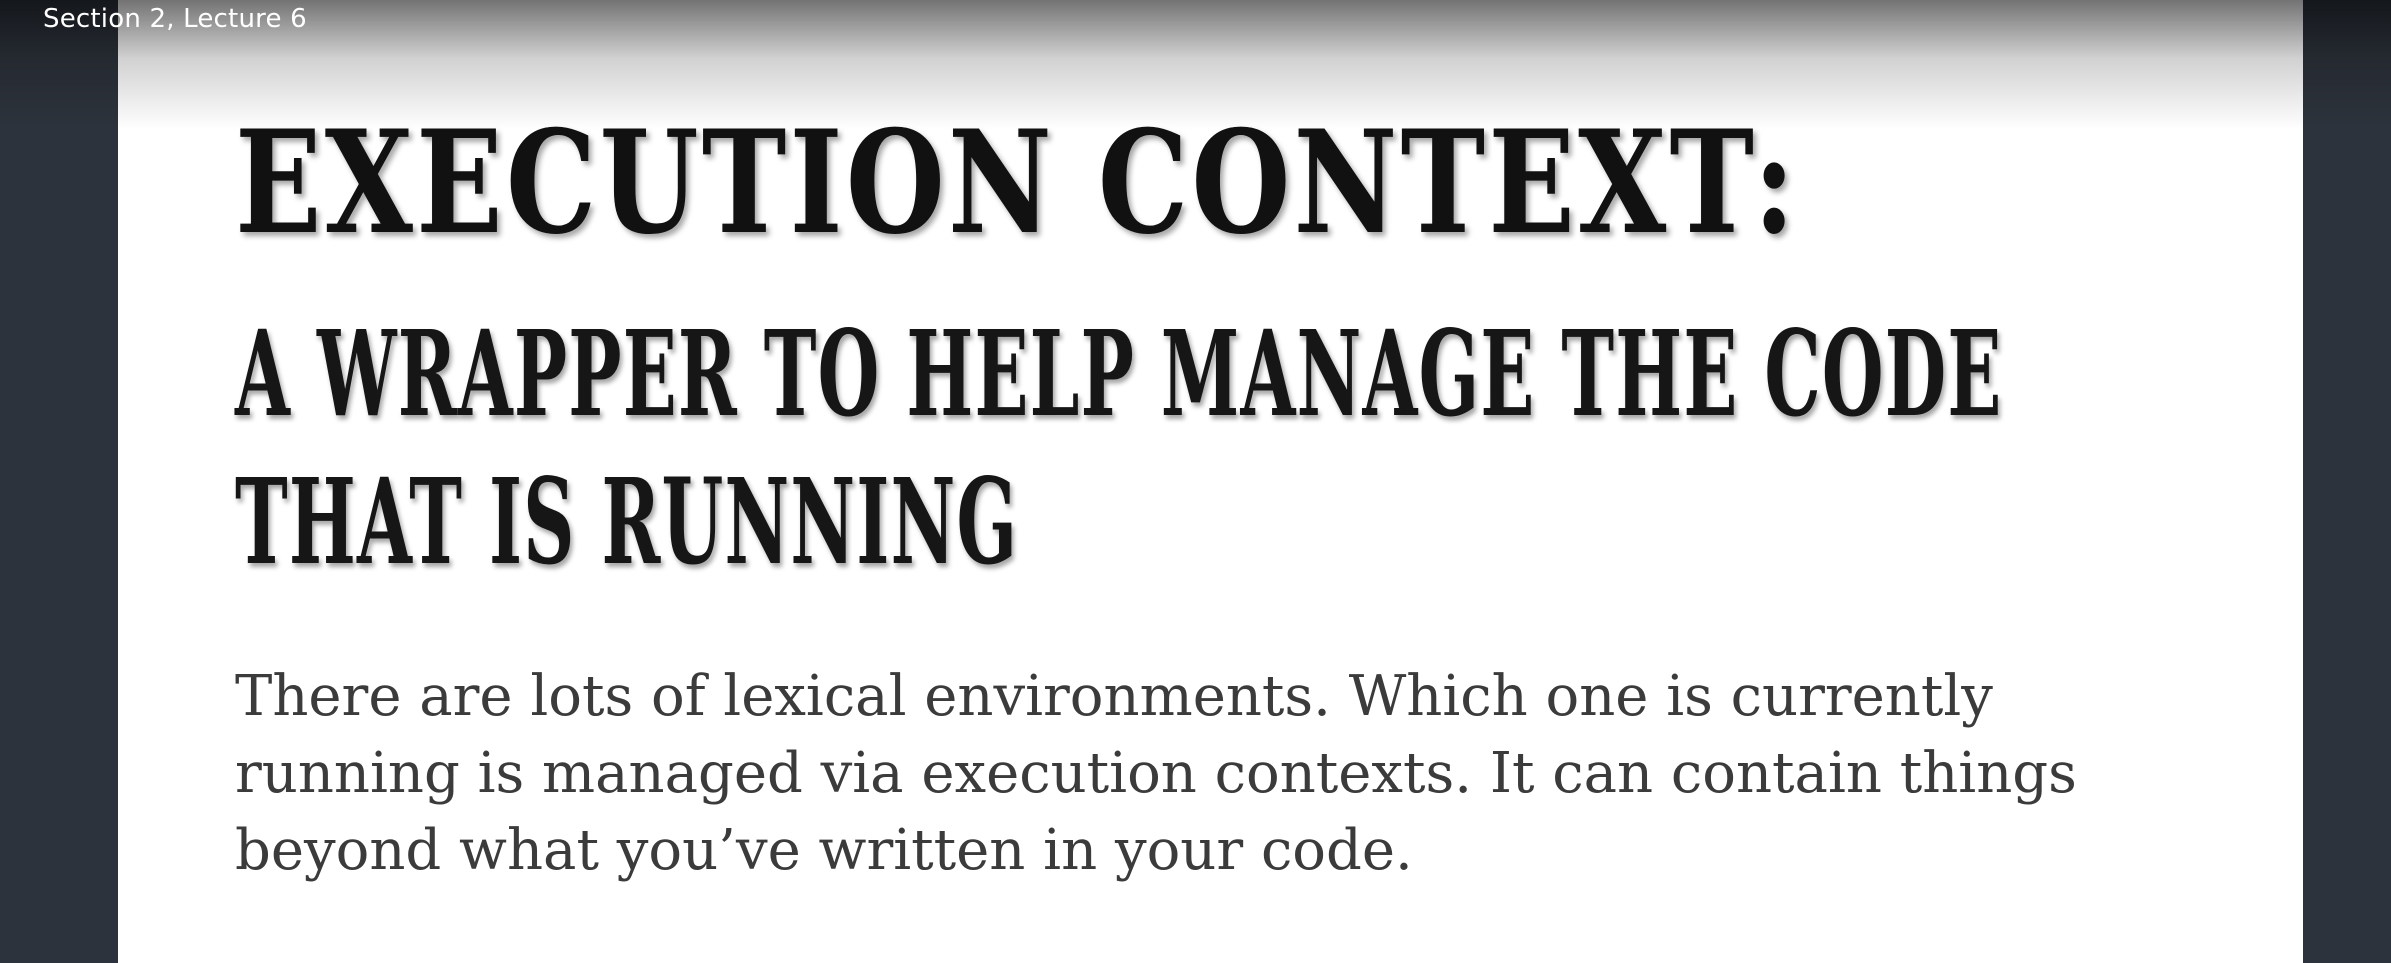  What do you see at coordinates (175, 19) in the screenshot?
I see `lecture-title-label: Section 2, Lecture 6` at bounding box center [175, 19].